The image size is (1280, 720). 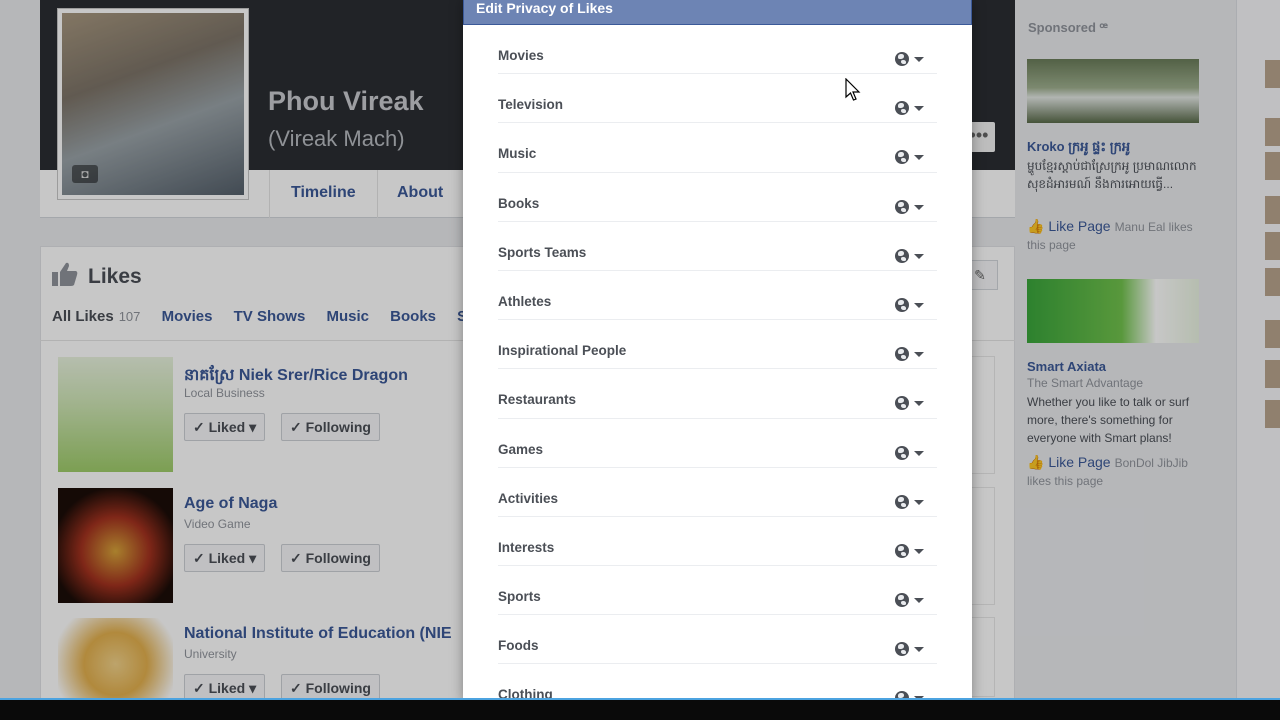 What do you see at coordinates (525, 301) in the screenshot?
I see `privacy-category-label: Athletes` at bounding box center [525, 301].